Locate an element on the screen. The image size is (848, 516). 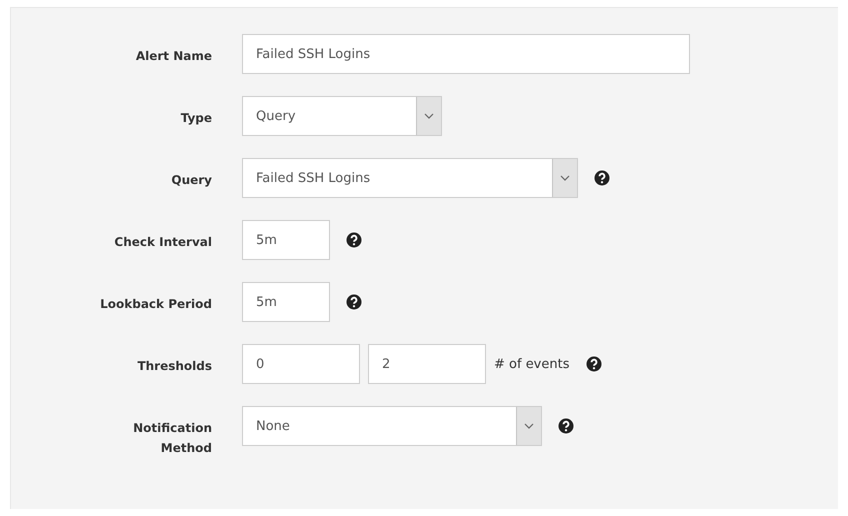
field-label: Check Interval is located at coordinates (162, 242).